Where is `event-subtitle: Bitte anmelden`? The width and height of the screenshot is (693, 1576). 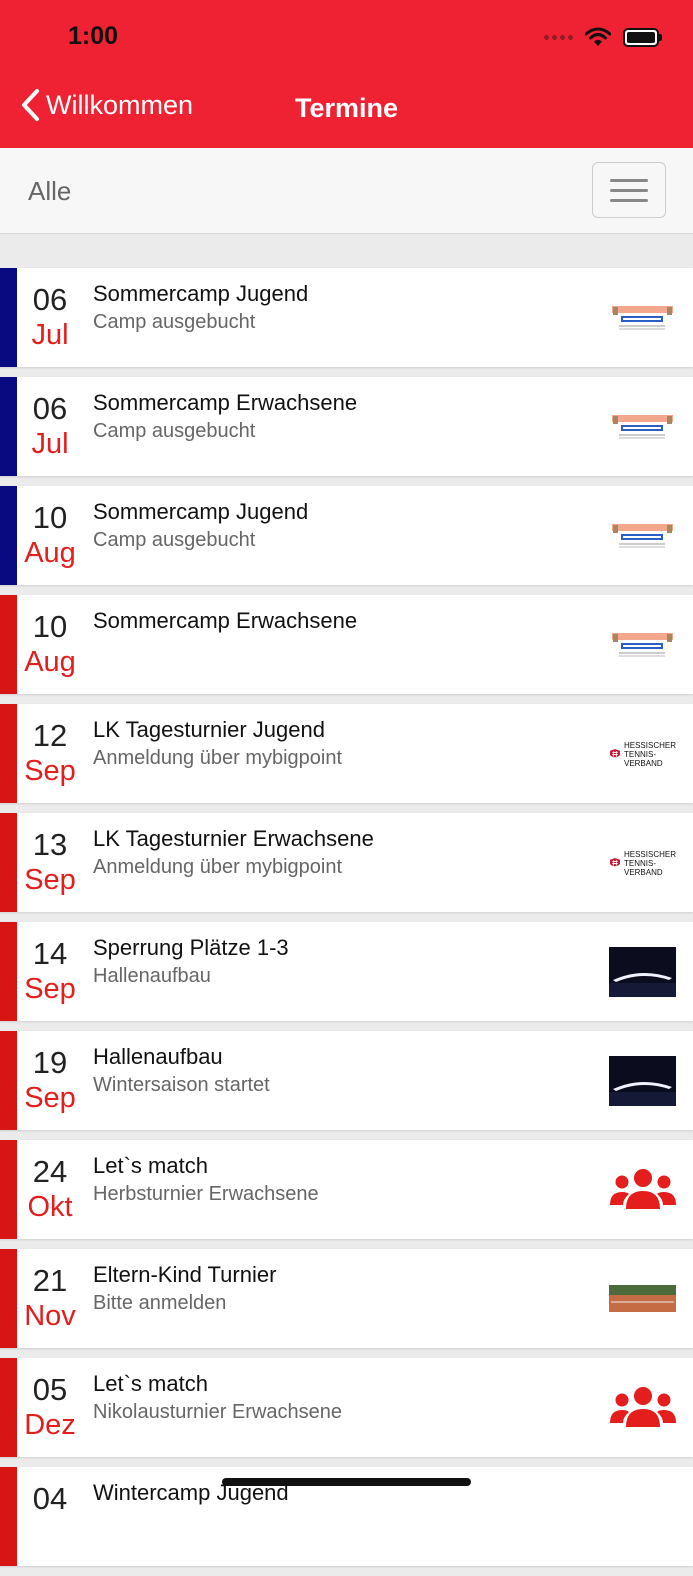 event-subtitle: Bitte anmelden is located at coordinates (160, 1303).